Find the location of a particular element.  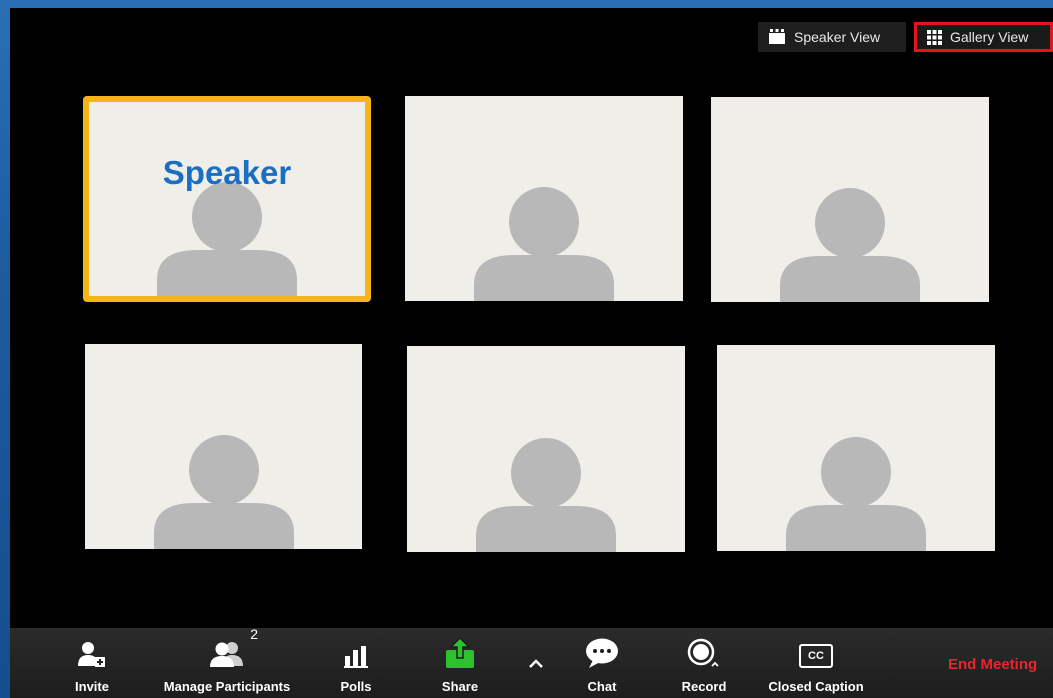

speaker-view-button: Speaker View is located at coordinates (832, 37).